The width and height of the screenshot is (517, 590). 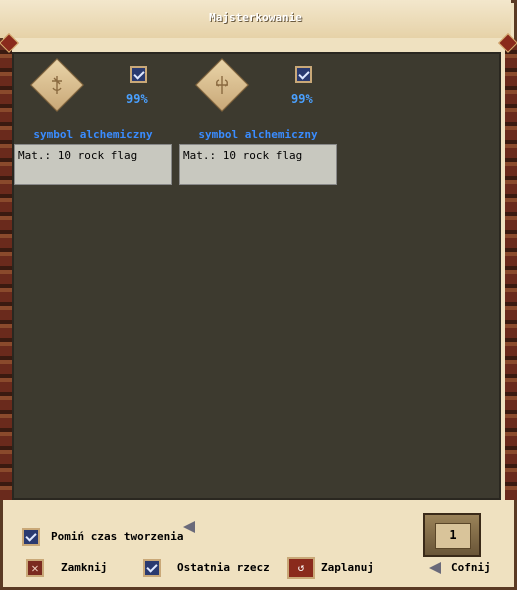 I want to click on close-icon: ✕, so click(x=35, y=568).